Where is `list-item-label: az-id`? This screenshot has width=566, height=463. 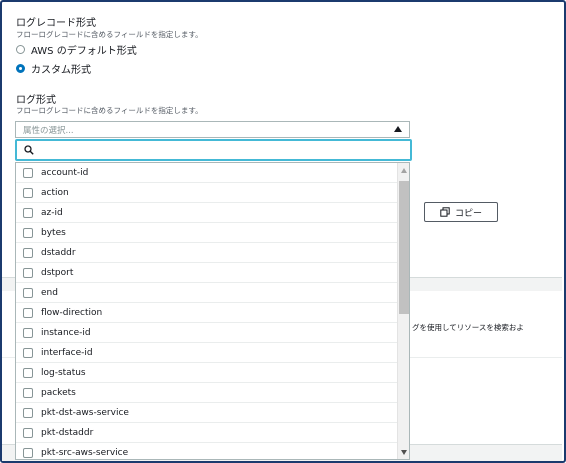
list-item-label: az-id is located at coordinates (52, 212).